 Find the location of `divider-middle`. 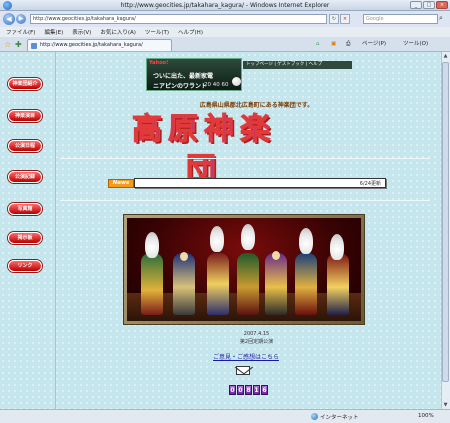

divider-middle is located at coordinates (245, 200).